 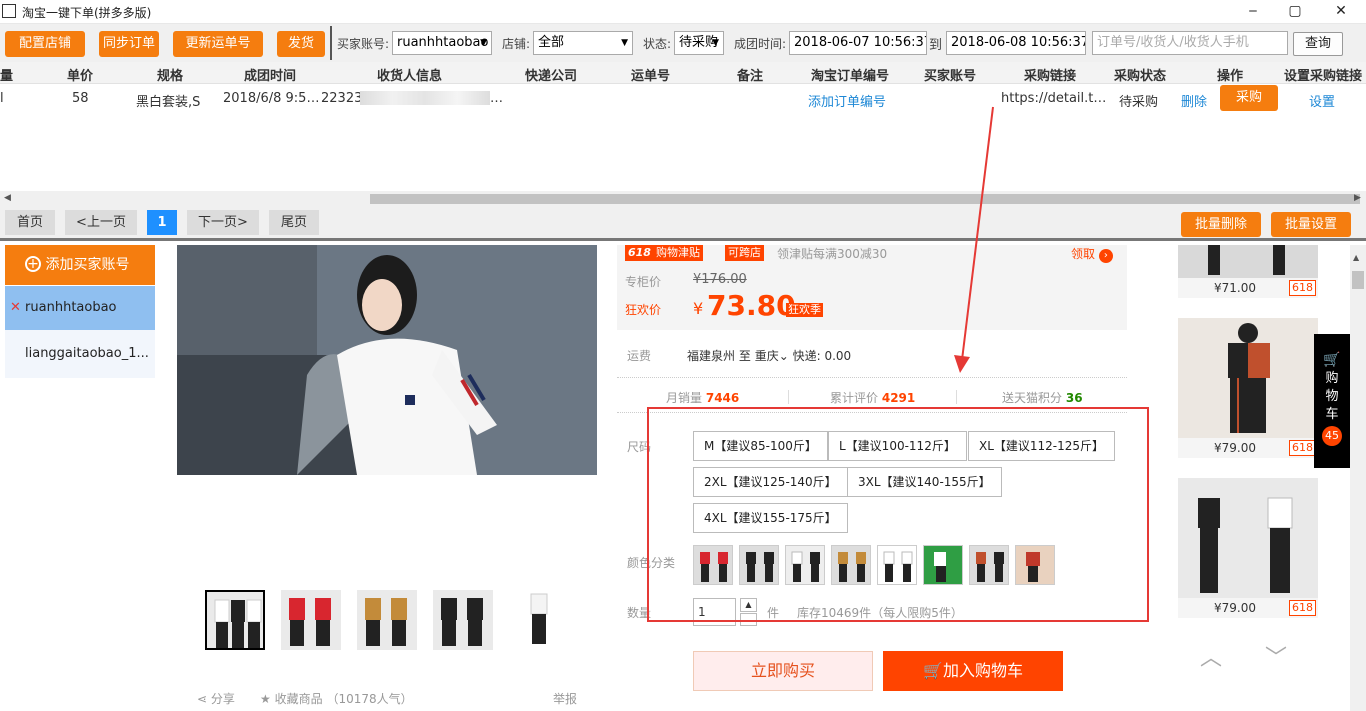 I want to click on col-qty: 量, so click(x=6, y=74).